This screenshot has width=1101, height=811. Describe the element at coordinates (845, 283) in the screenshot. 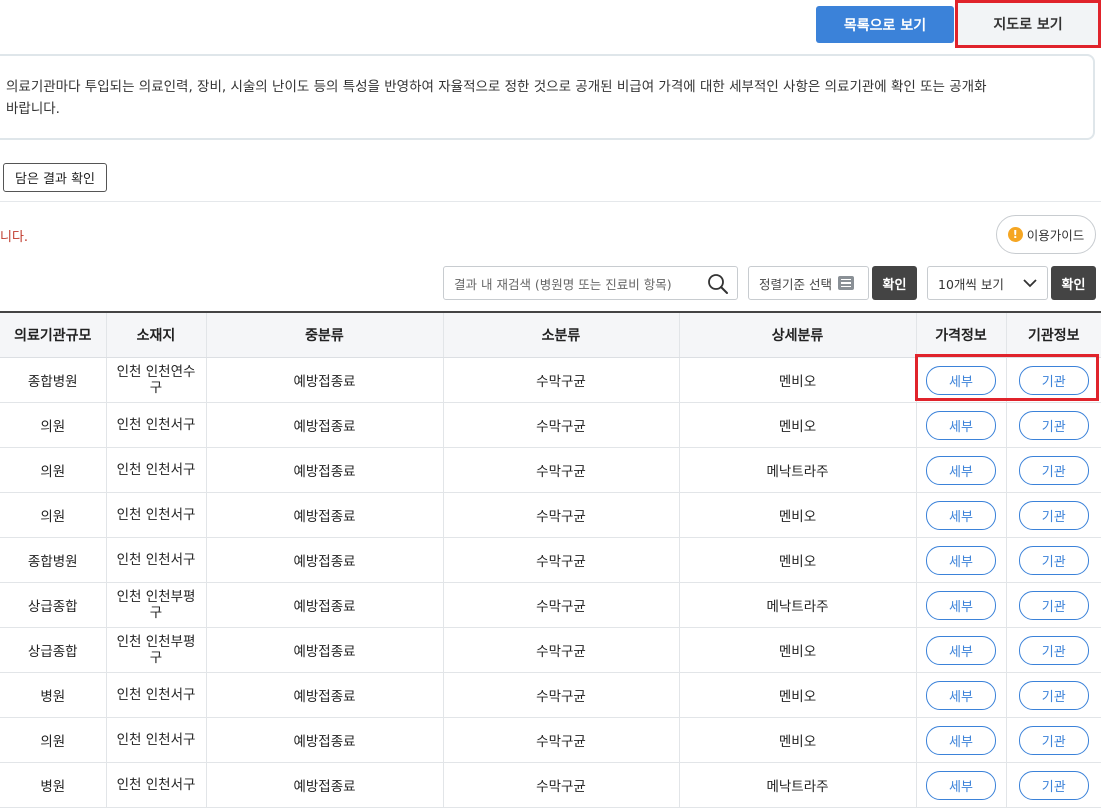

I see `list-icon` at that location.